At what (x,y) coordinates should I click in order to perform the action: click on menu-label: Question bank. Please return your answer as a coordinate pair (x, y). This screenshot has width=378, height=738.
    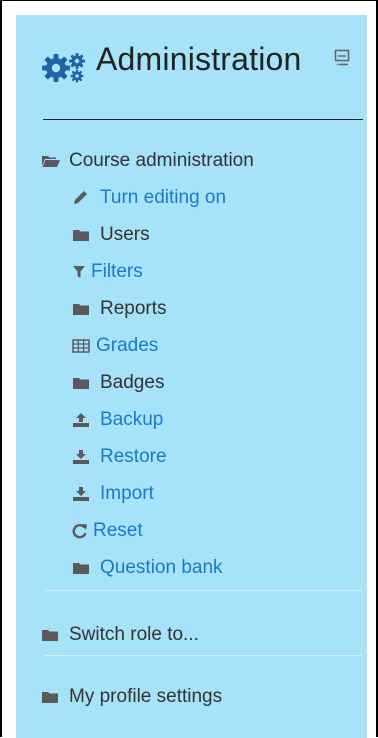
    Looking at the image, I should click on (161, 567).